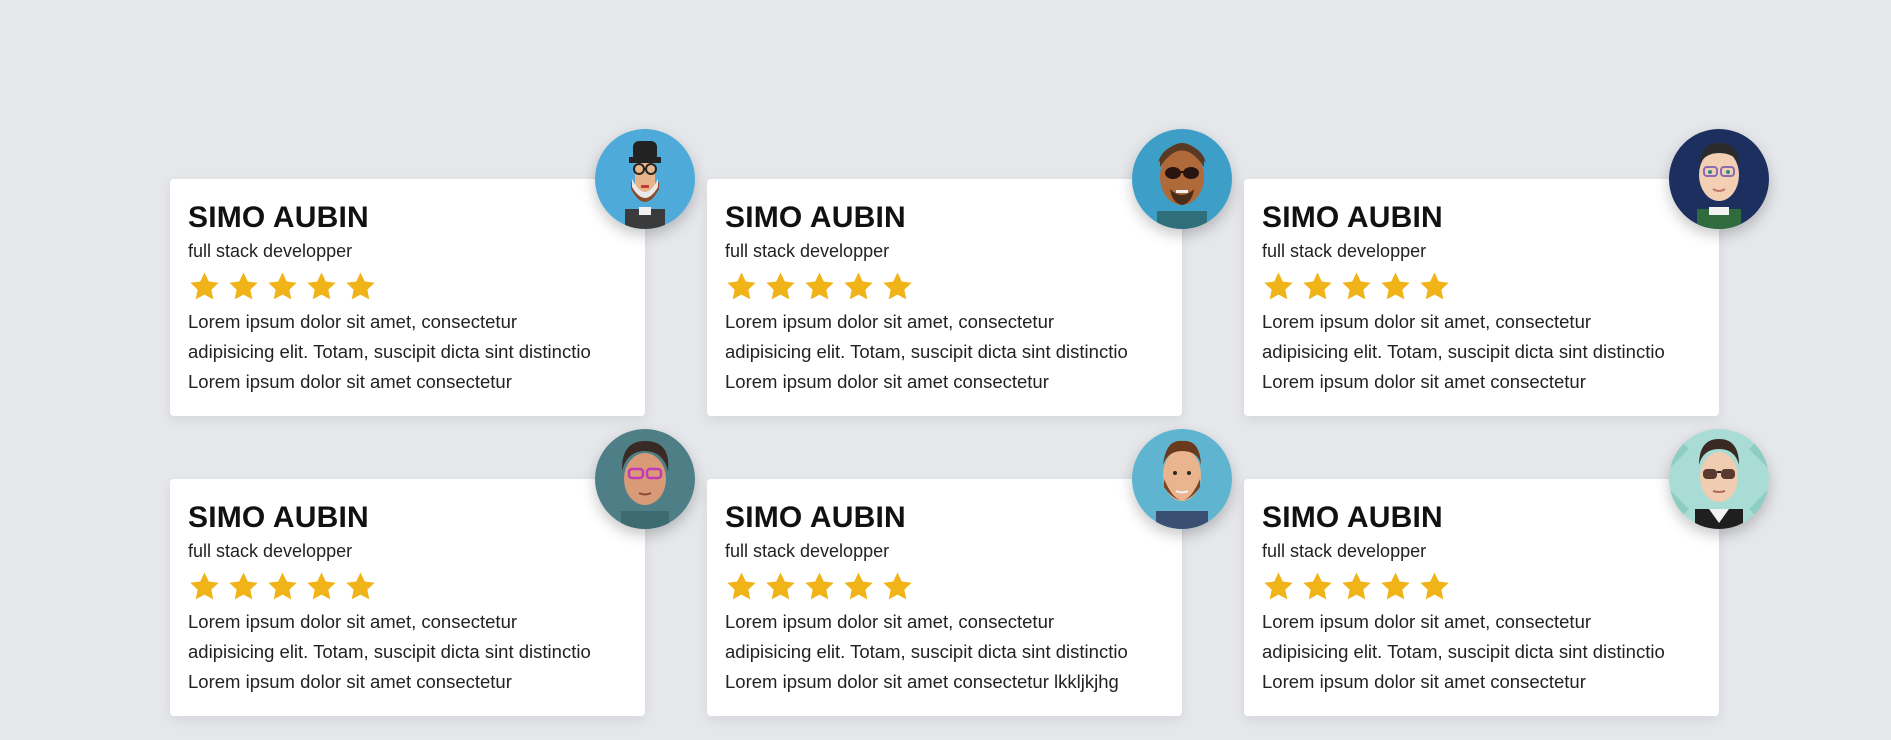 The image size is (1891, 740). What do you see at coordinates (1182, 479) in the screenshot?
I see `avatar-bearded-man-icon` at bounding box center [1182, 479].